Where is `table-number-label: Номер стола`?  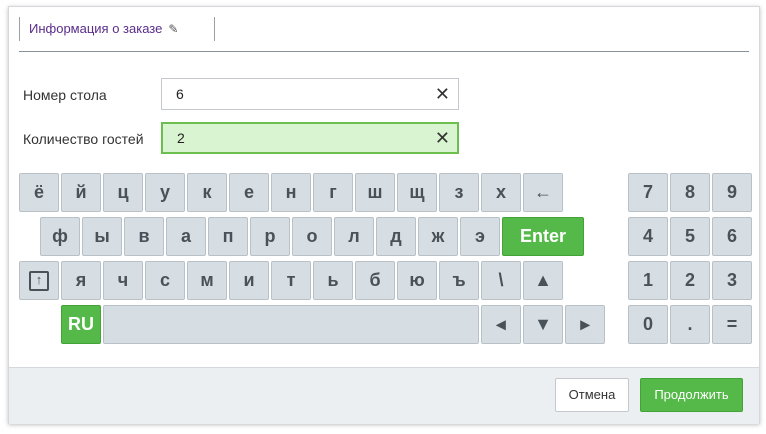
table-number-label: Номер стола is located at coordinates (65, 95).